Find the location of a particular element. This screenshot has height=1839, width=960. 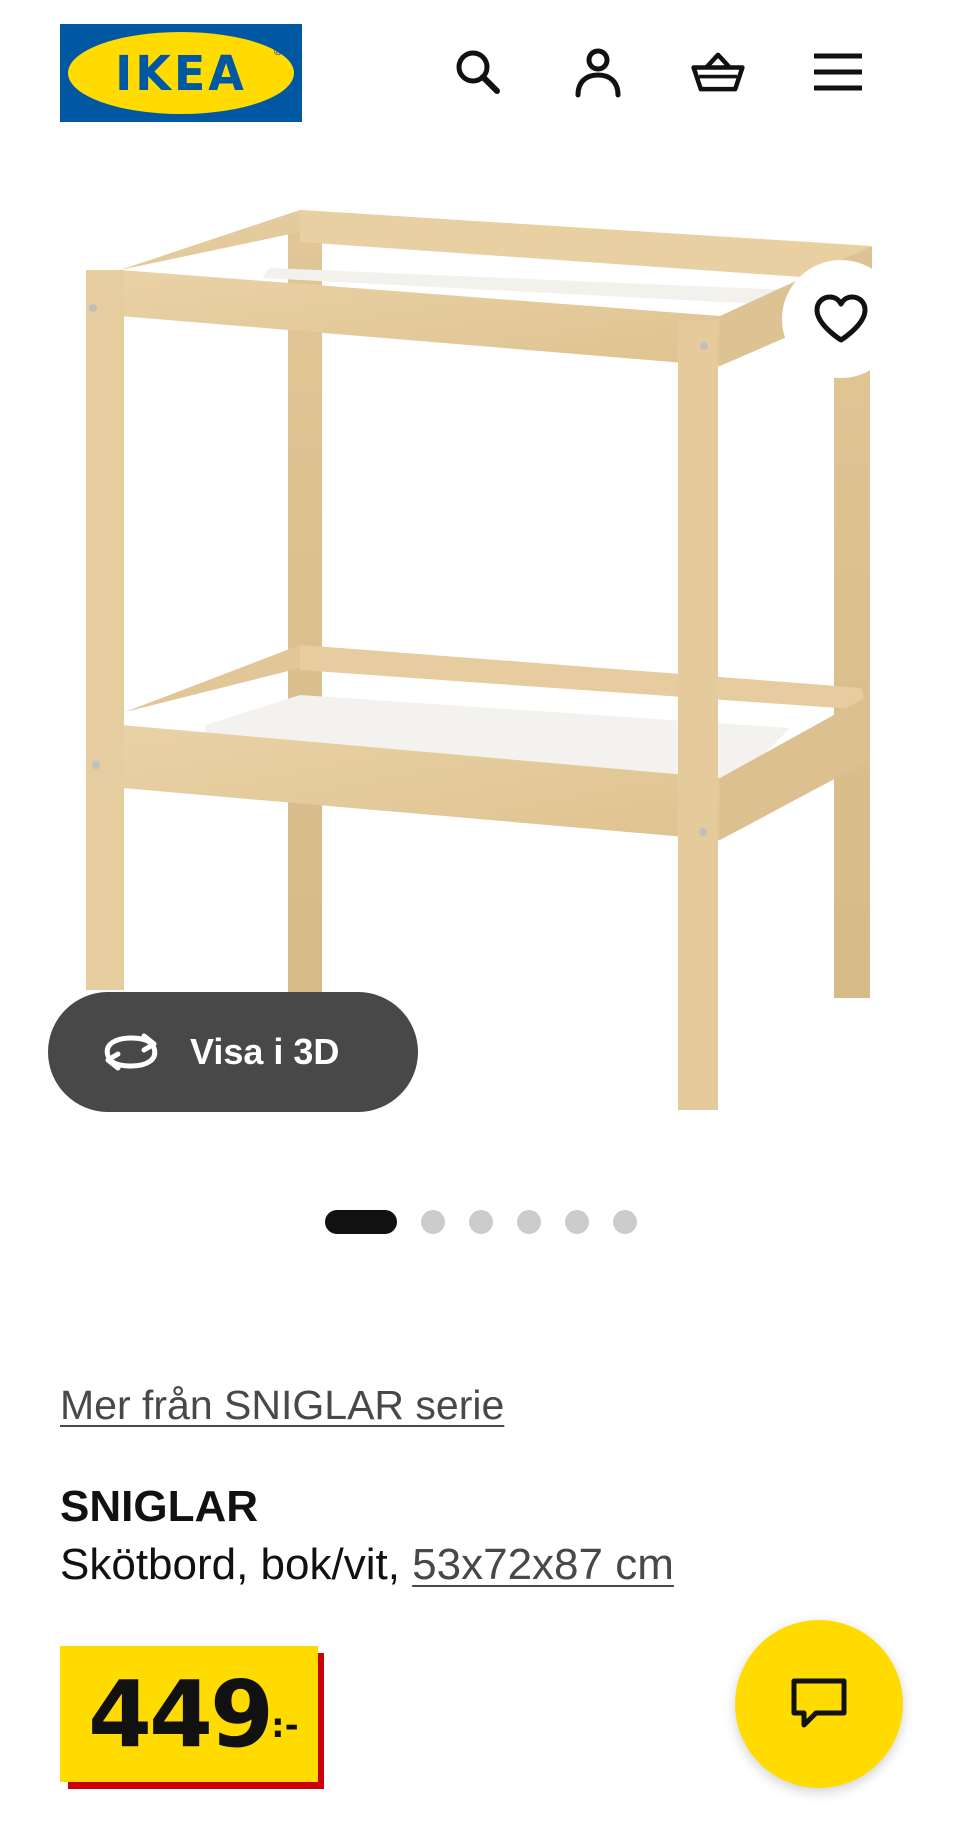

top-header: IKEA ® is located at coordinates (480, 75).